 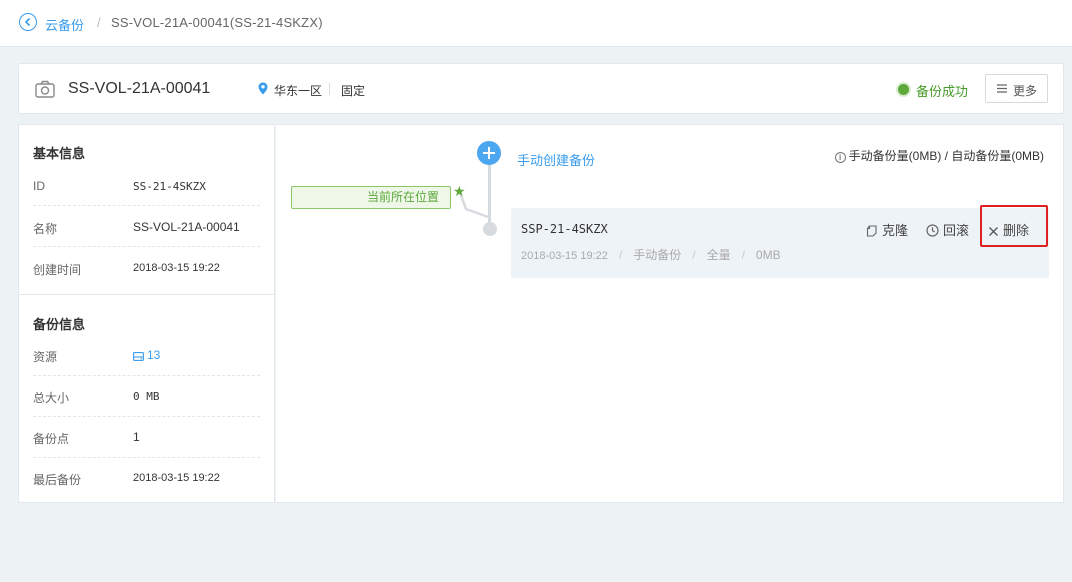 I want to click on snapshot-mode: 全量, so click(x=718, y=255).